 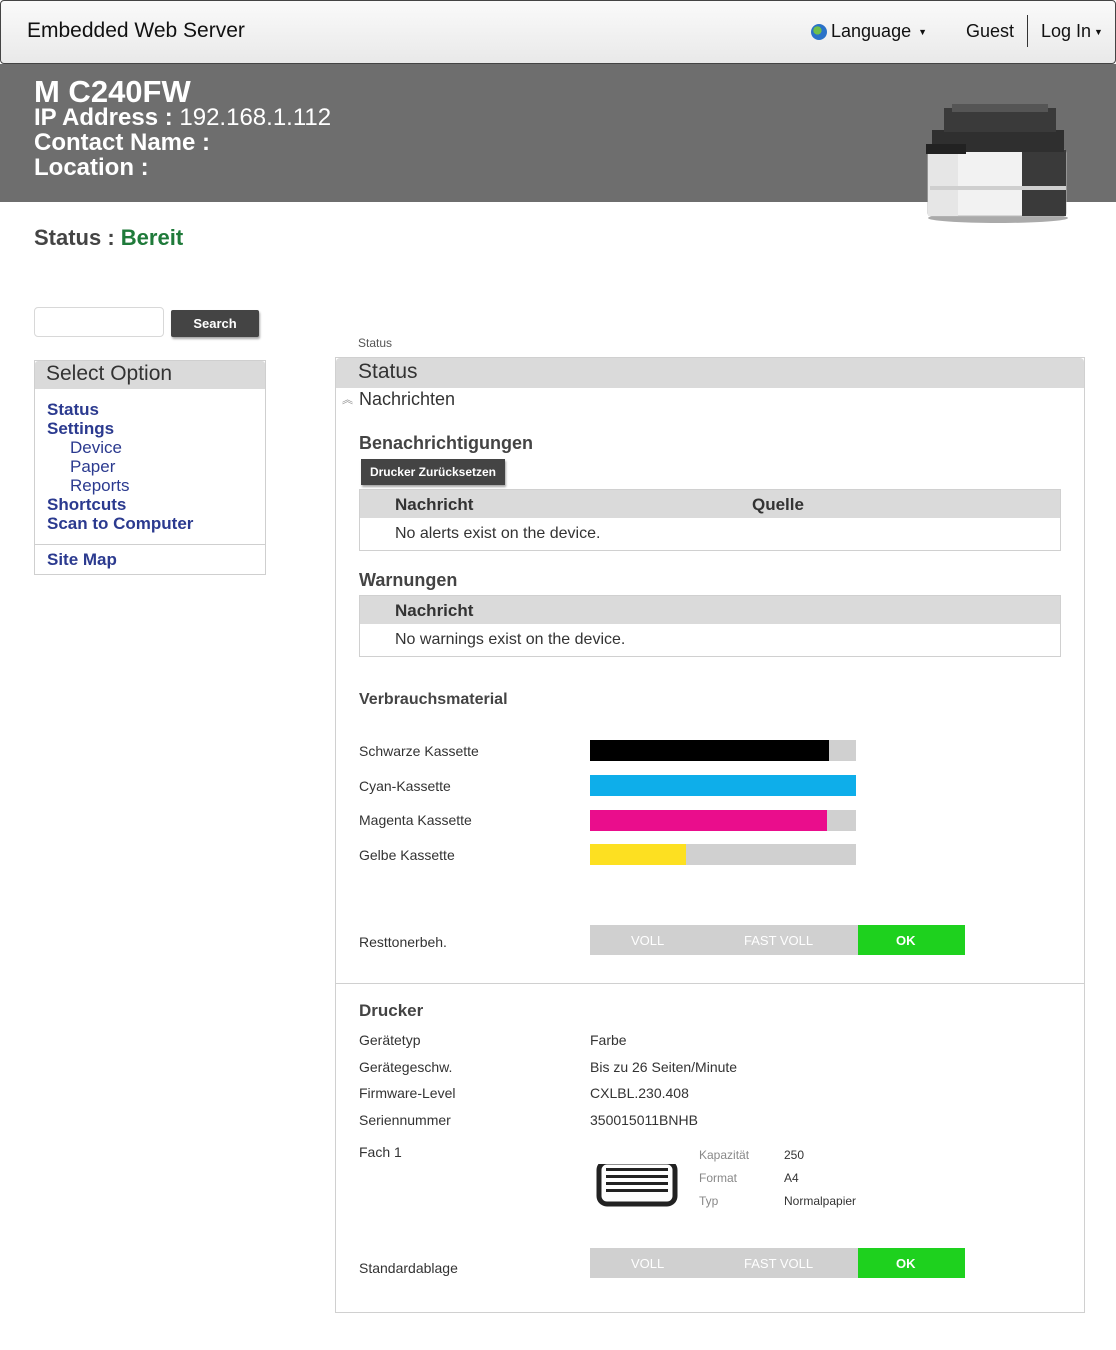 What do you see at coordinates (77, 237) in the screenshot?
I see `status-label: Status :` at bounding box center [77, 237].